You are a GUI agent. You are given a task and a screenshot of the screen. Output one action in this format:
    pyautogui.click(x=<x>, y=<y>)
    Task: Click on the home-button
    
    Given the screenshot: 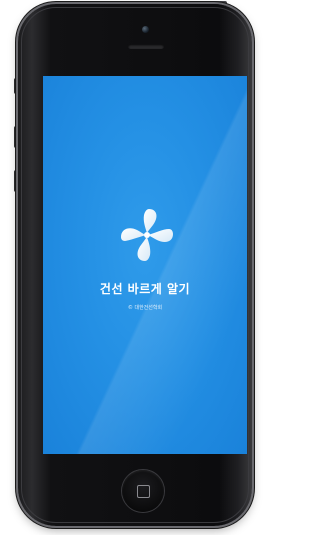 What is the action you would take?
    pyautogui.click(x=143, y=491)
    